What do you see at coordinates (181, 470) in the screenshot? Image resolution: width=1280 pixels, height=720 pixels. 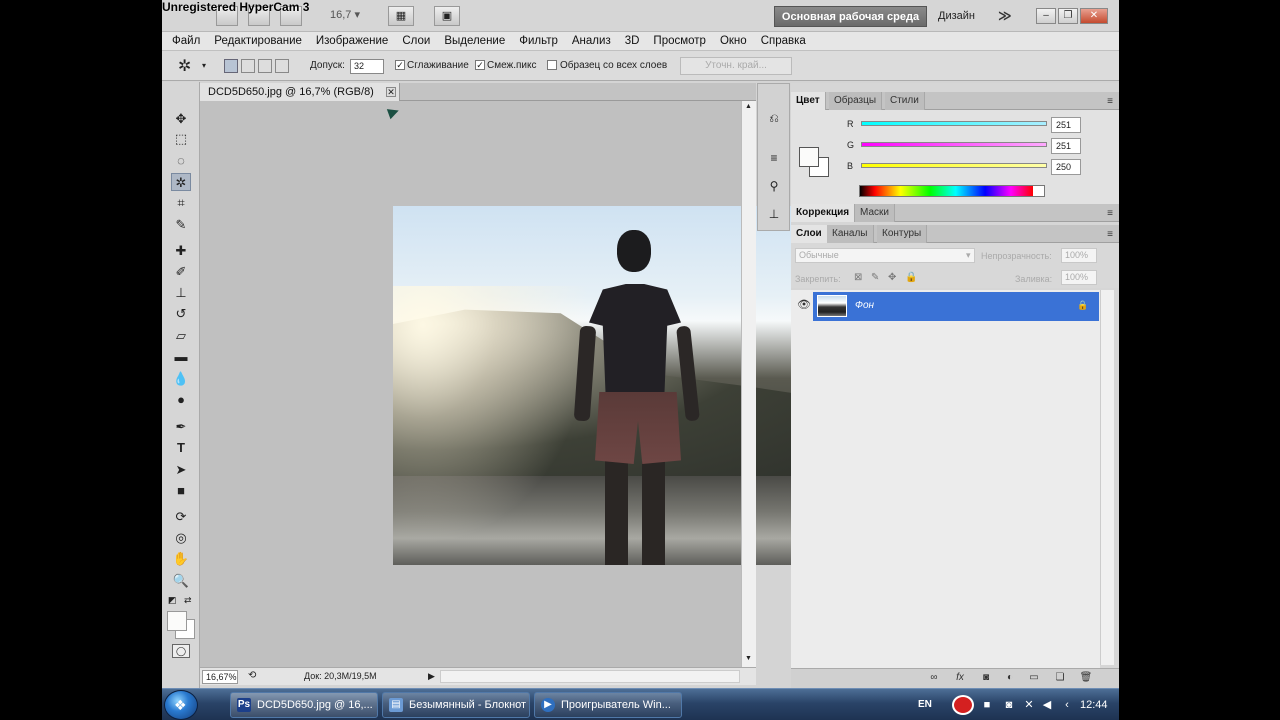 I see `path-selection-tool-icon: ➤` at bounding box center [181, 470].